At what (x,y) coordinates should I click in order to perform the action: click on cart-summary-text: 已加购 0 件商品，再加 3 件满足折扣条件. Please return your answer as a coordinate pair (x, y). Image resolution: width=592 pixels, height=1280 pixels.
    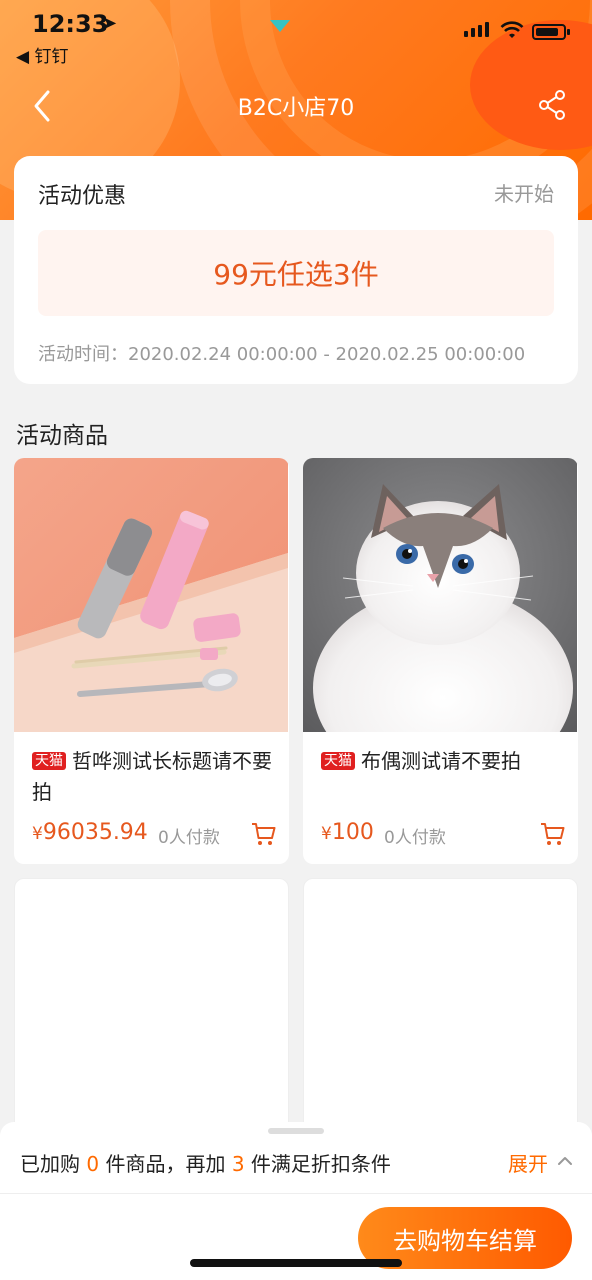
    Looking at the image, I should click on (205, 1164).